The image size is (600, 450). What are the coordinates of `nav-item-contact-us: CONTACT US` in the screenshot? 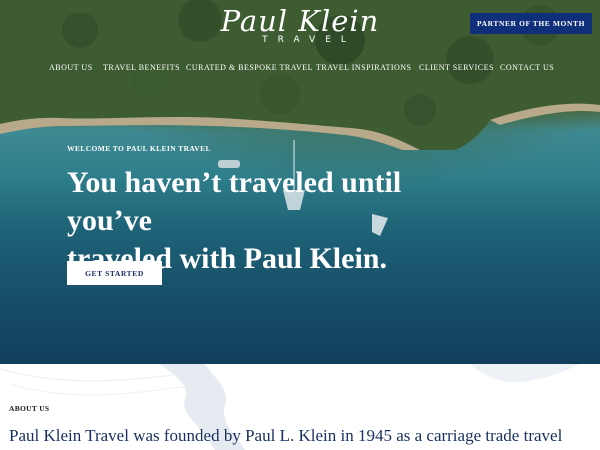 It's located at (527, 67).